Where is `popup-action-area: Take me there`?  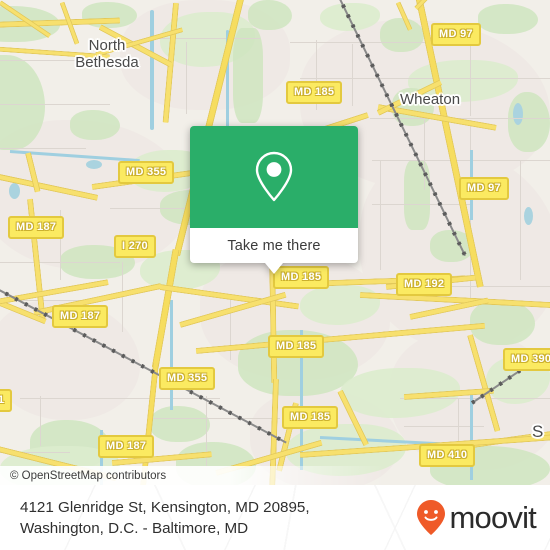
popup-action-area: Take me there is located at coordinates (274, 251).